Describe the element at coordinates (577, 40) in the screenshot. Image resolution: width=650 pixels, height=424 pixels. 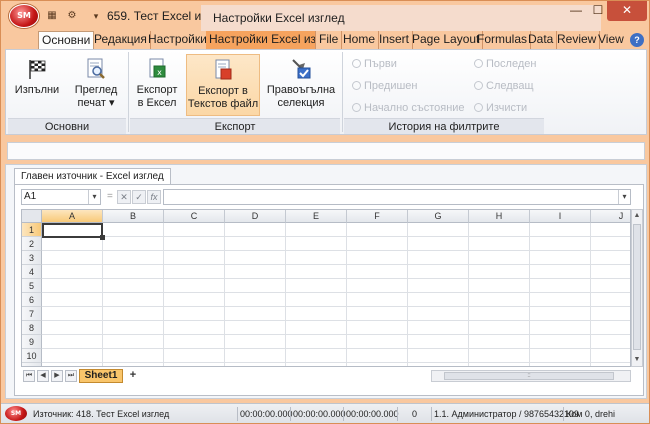
I see `tab-review: Review` at that location.